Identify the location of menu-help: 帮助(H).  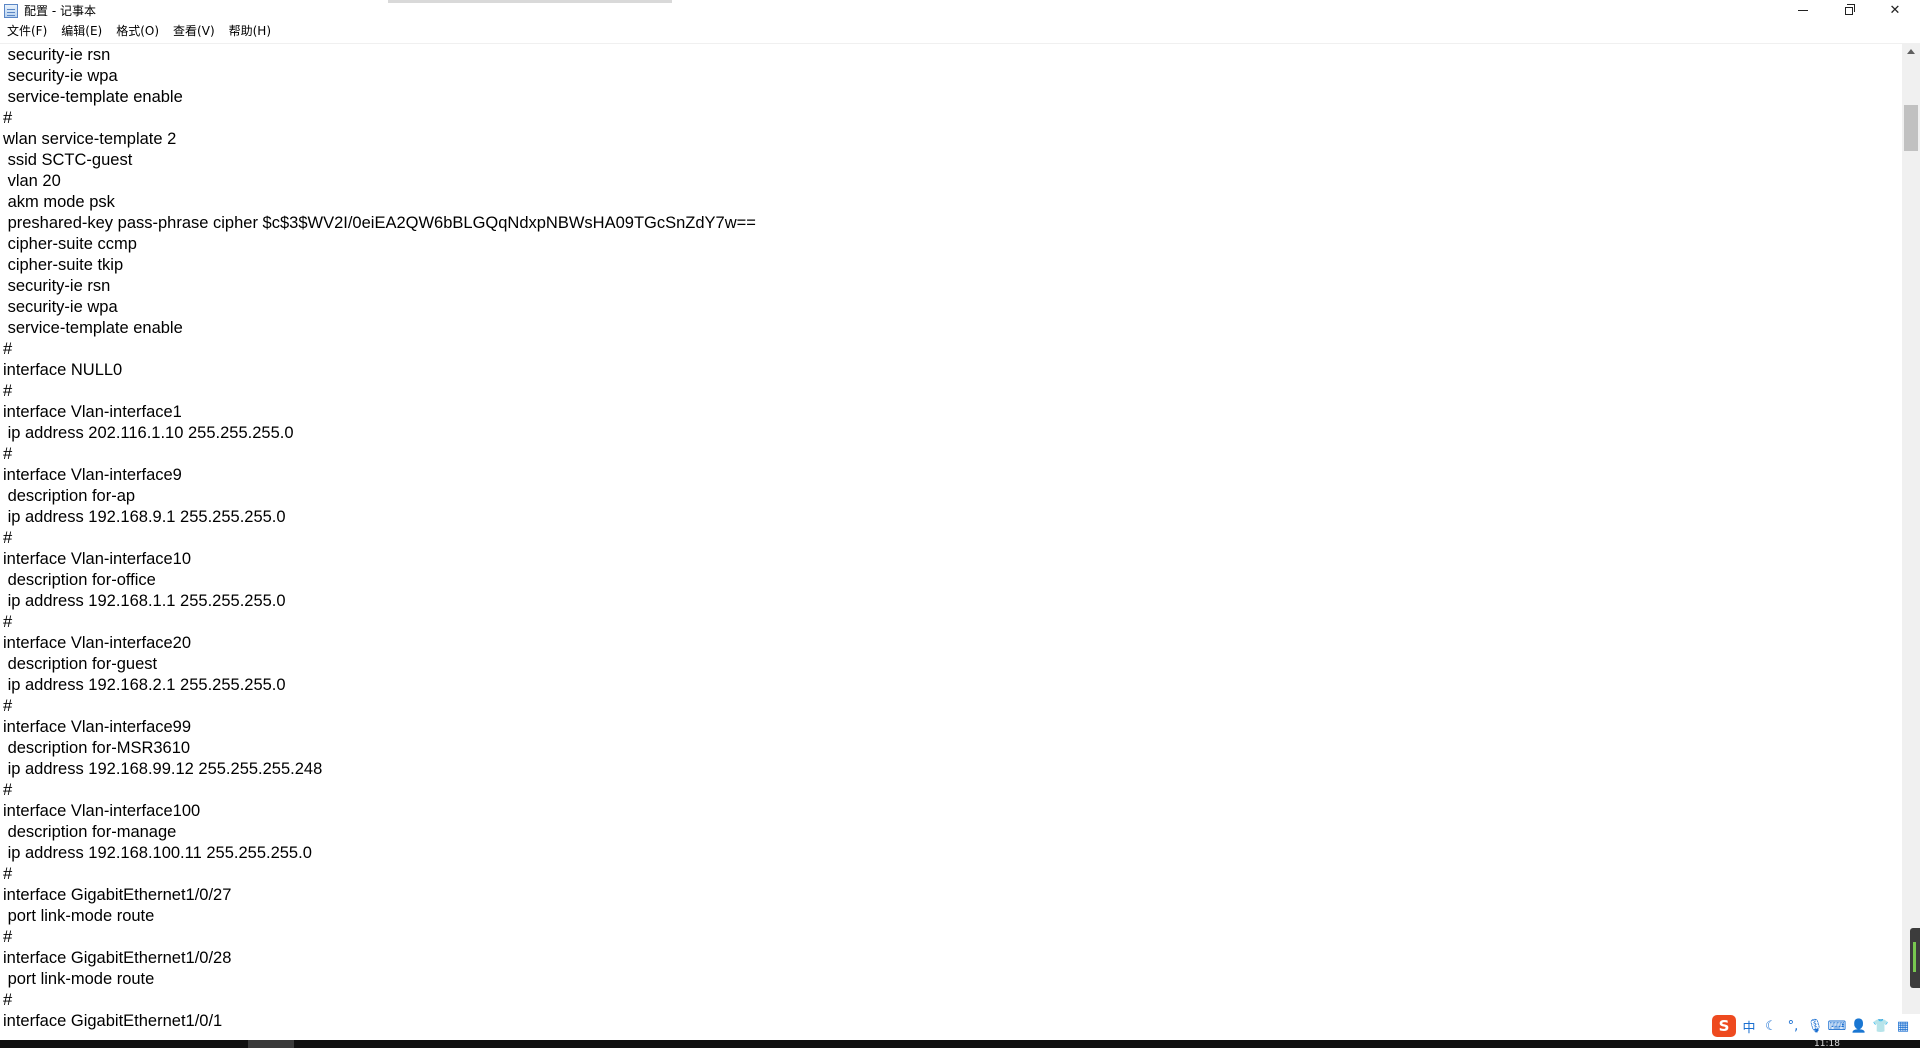
(250, 31).